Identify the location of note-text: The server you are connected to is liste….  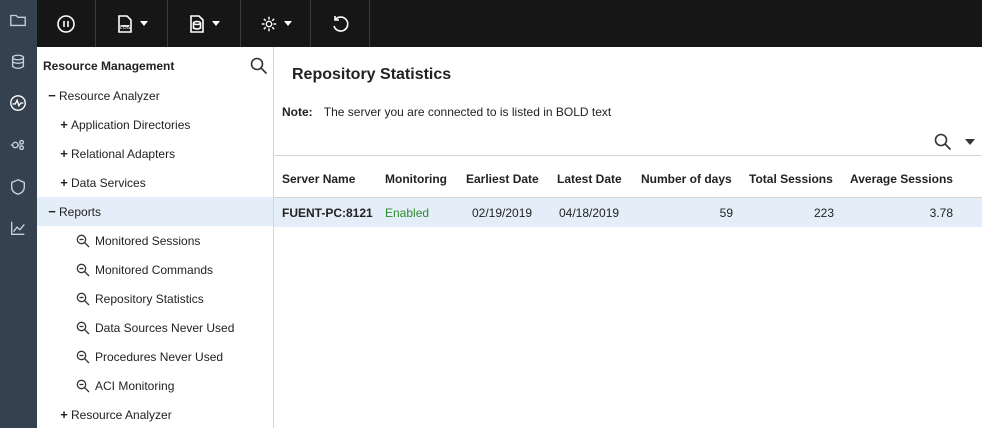
(467, 112).